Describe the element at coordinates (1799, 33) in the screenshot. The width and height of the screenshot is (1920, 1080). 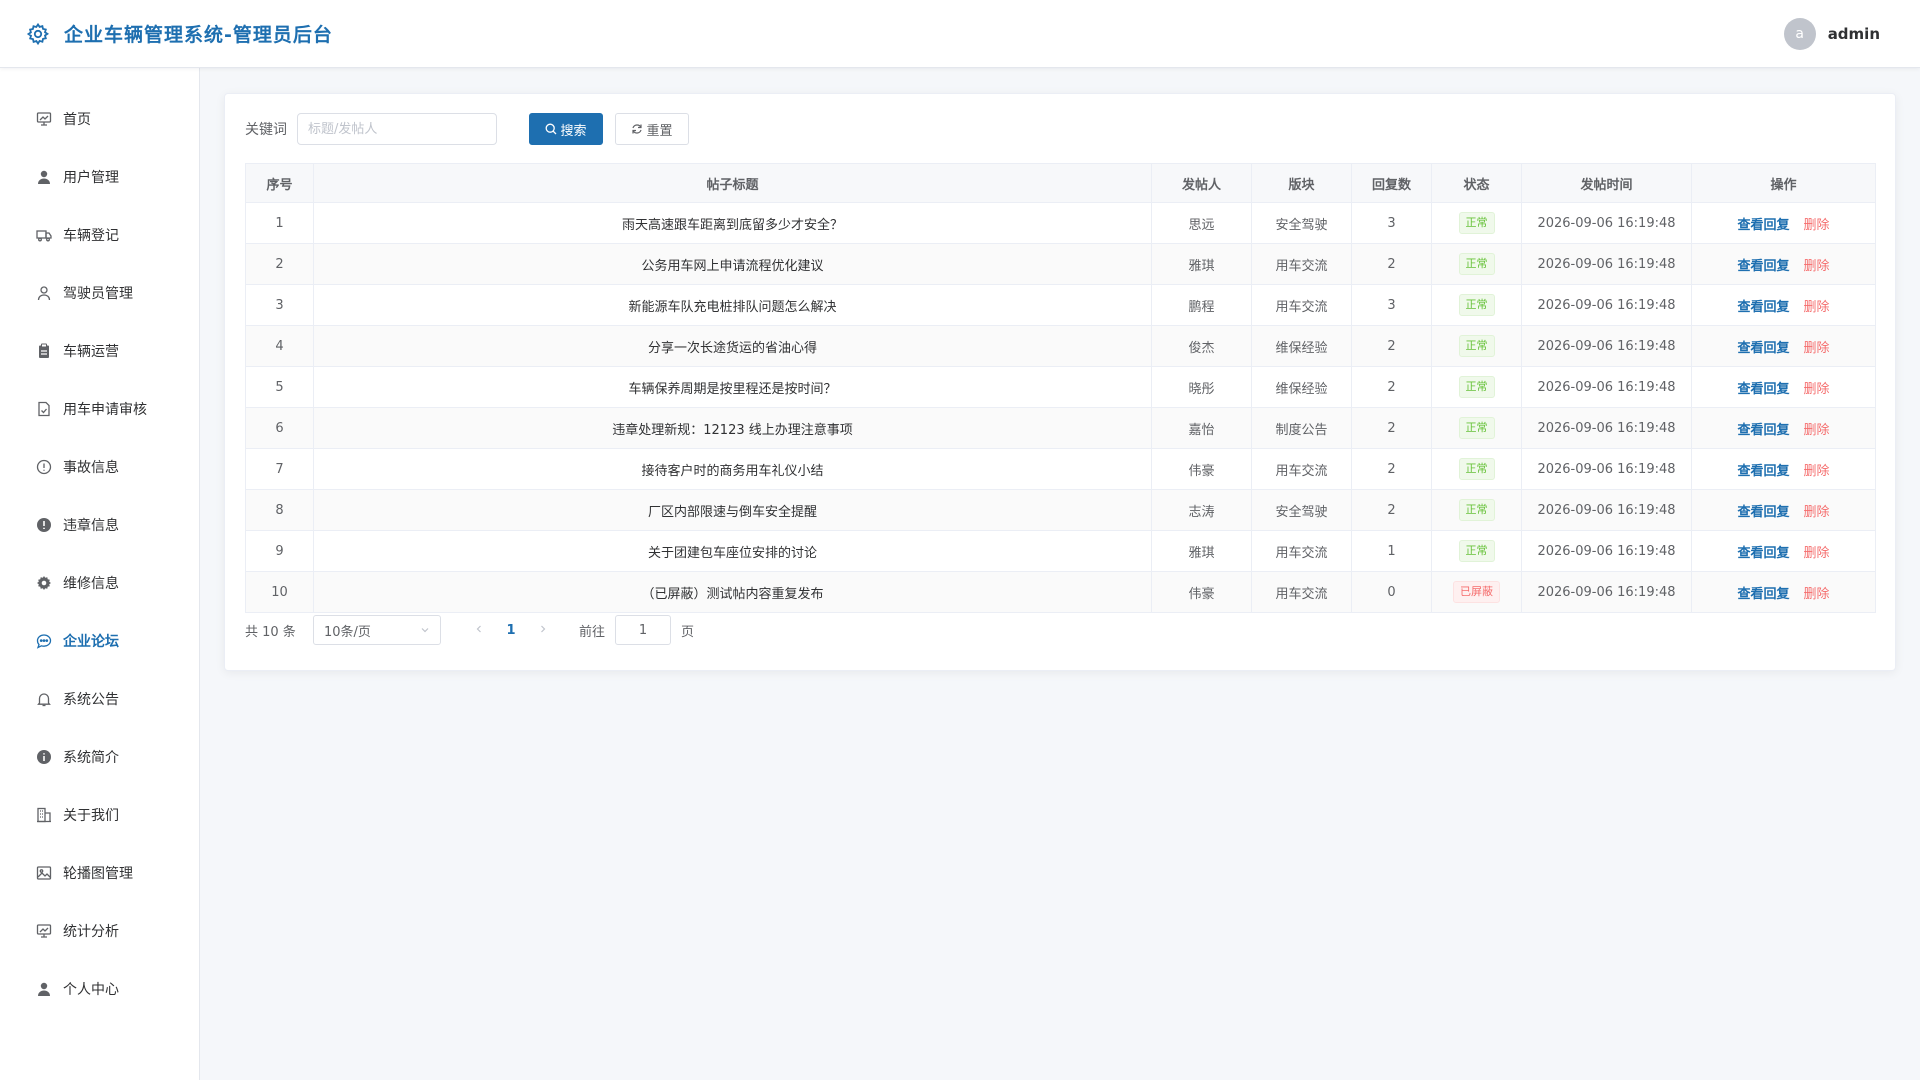
I see `avatar: a` at that location.